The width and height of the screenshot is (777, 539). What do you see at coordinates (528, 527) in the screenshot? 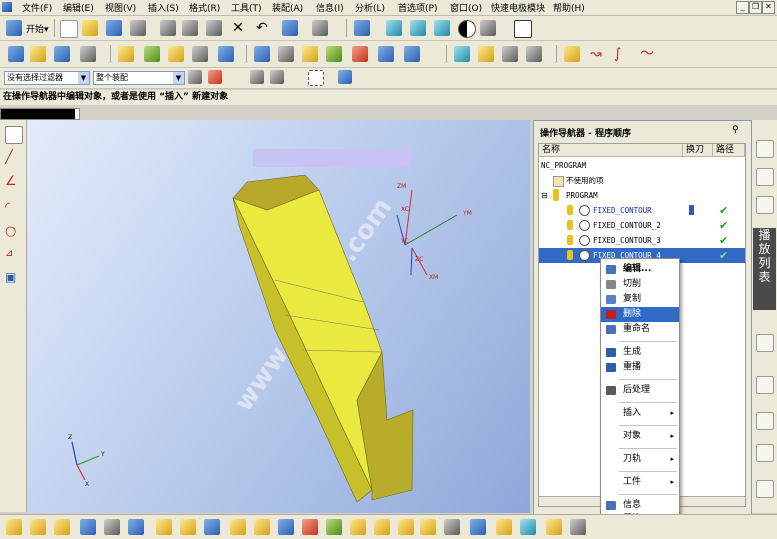
I see `cam-setup-icon` at bounding box center [528, 527].